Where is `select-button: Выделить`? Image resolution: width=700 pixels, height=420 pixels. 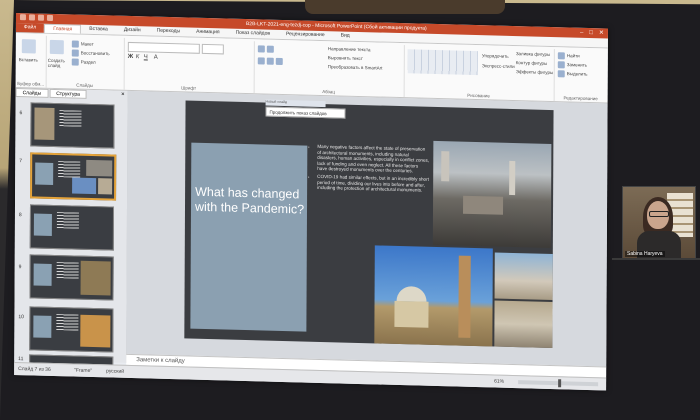
select-button: Выделить is located at coordinates (572, 74).